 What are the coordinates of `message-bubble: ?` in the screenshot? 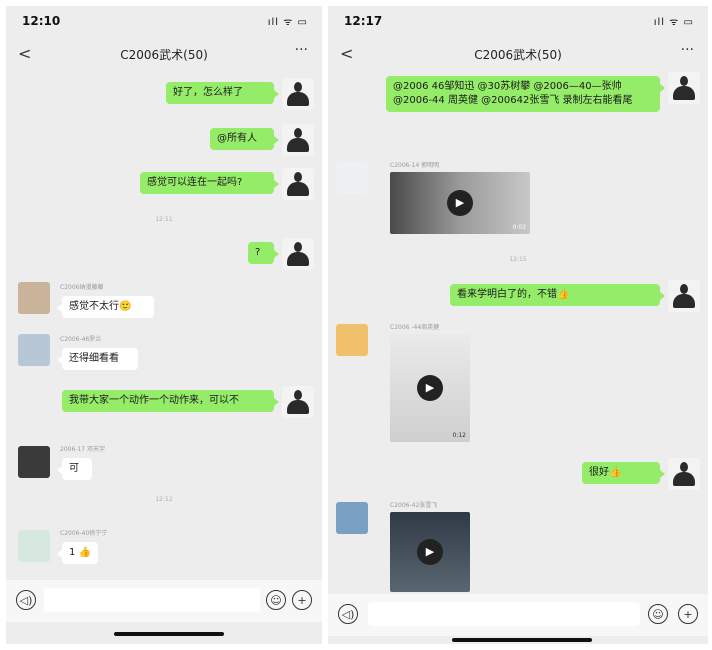 It's located at (263, 253).